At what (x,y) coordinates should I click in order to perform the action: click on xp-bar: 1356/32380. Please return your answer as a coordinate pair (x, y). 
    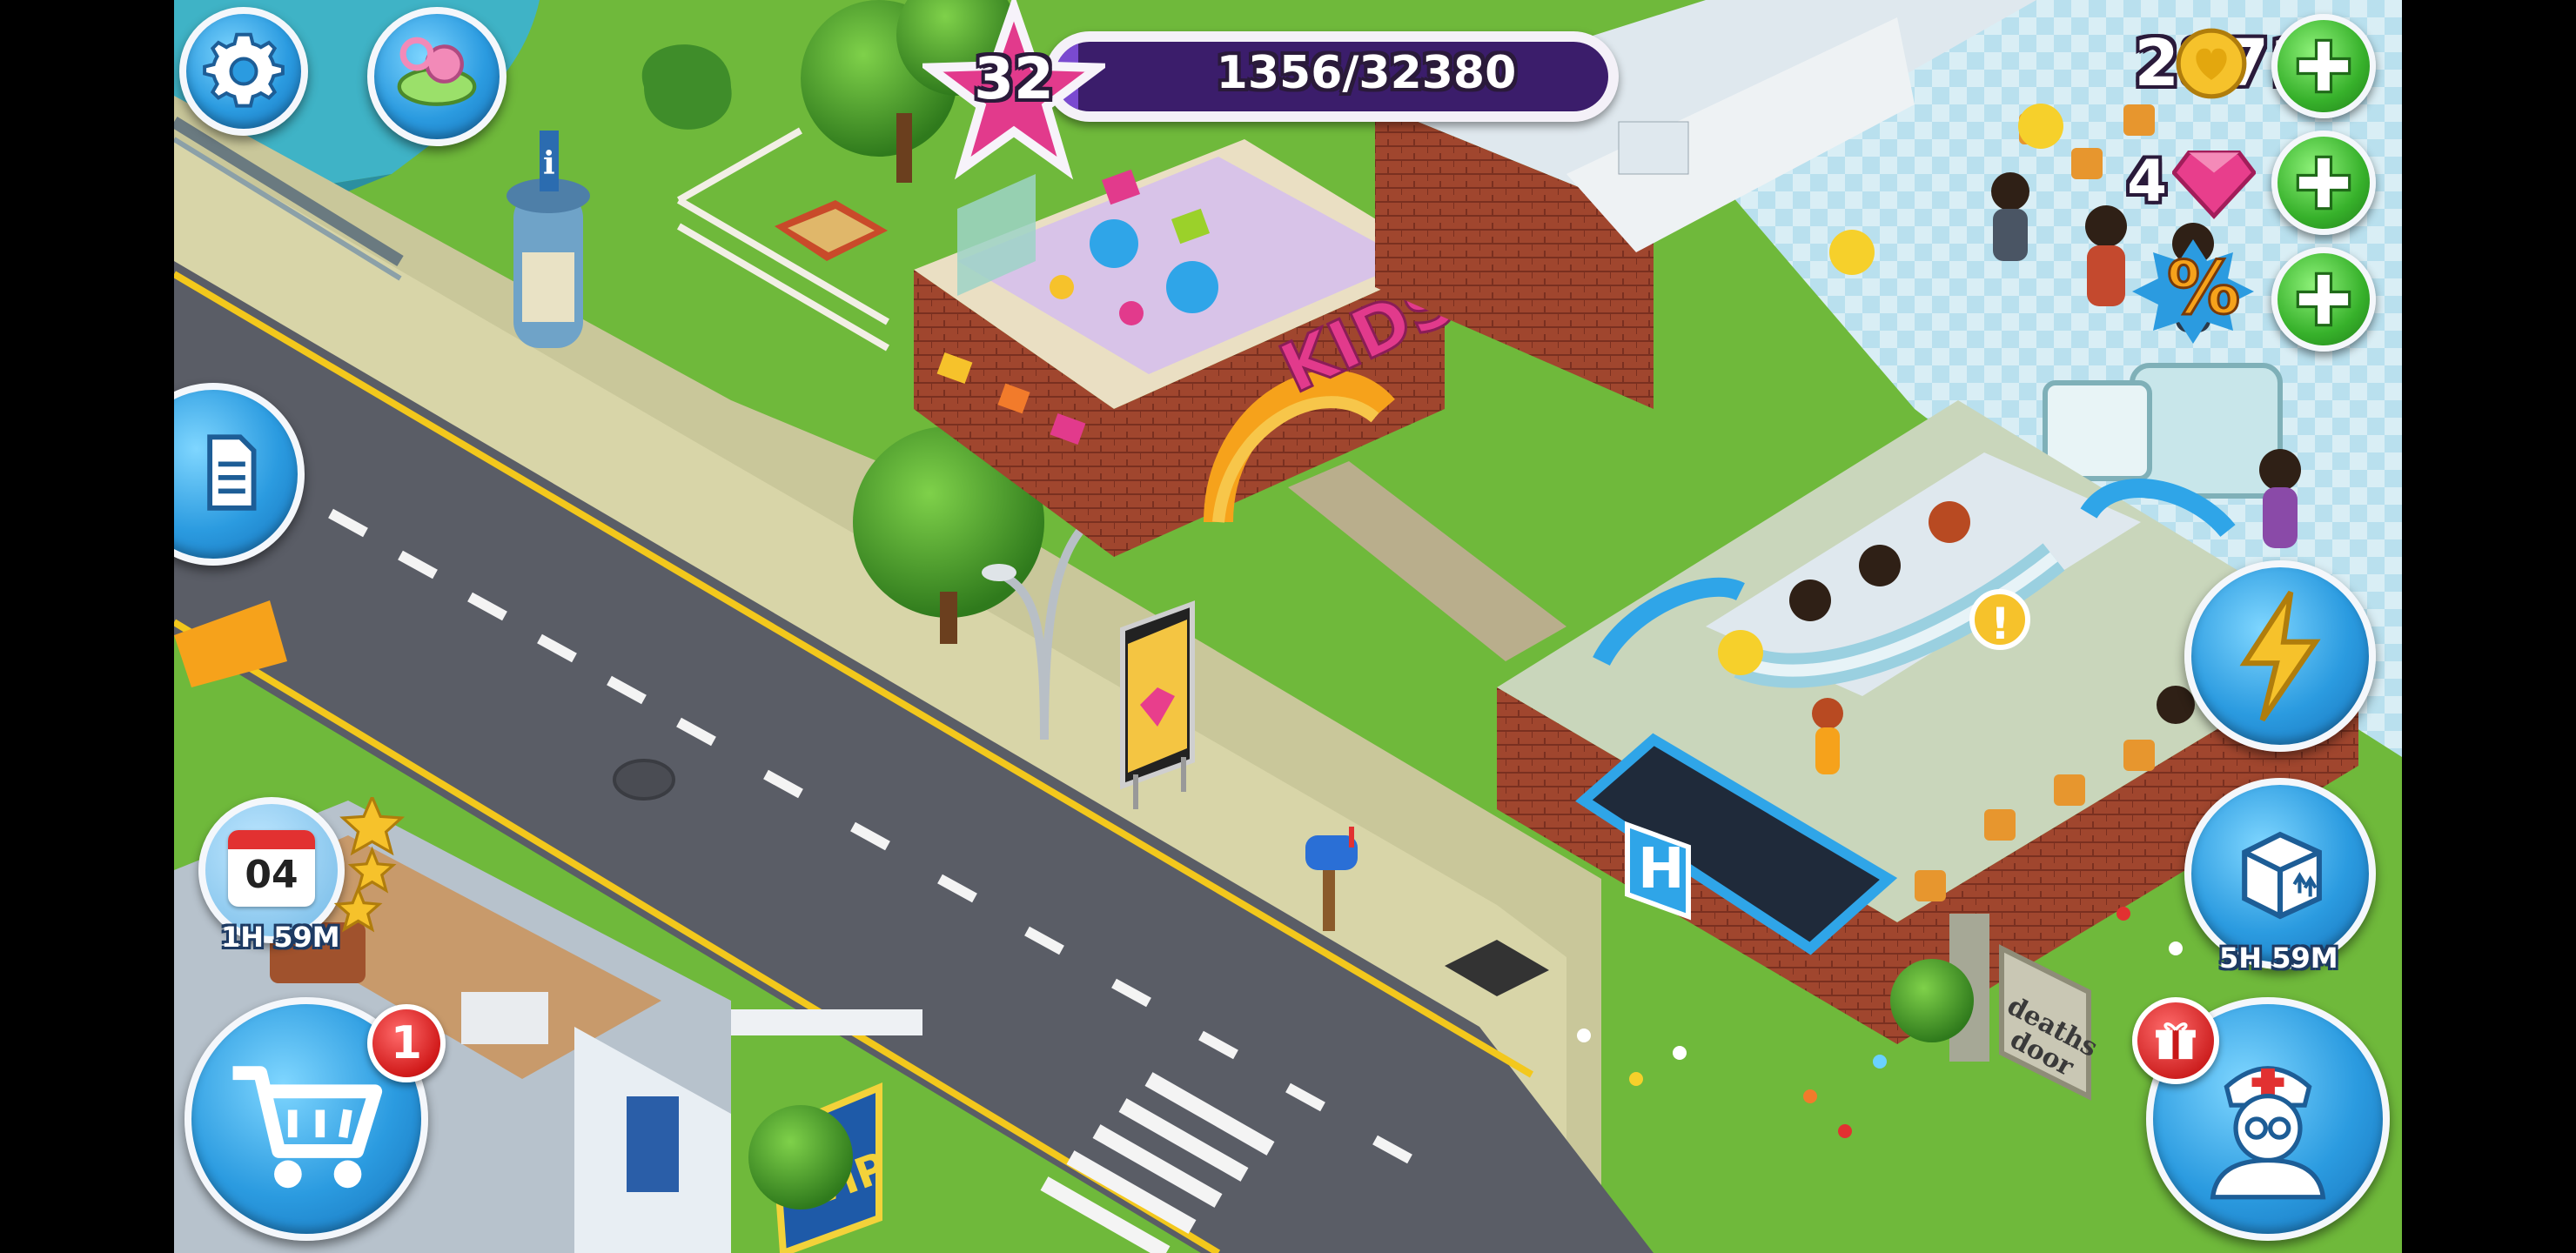
    Looking at the image, I should click on (1331, 76).